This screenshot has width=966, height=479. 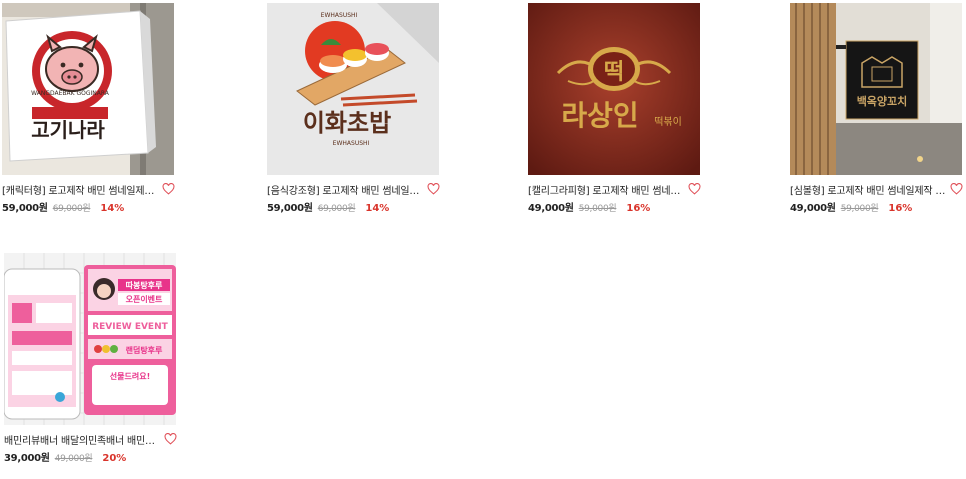 What do you see at coordinates (27, 458) in the screenshot?
I see `product-price: 39,000원` at bounding box center [27, 458].